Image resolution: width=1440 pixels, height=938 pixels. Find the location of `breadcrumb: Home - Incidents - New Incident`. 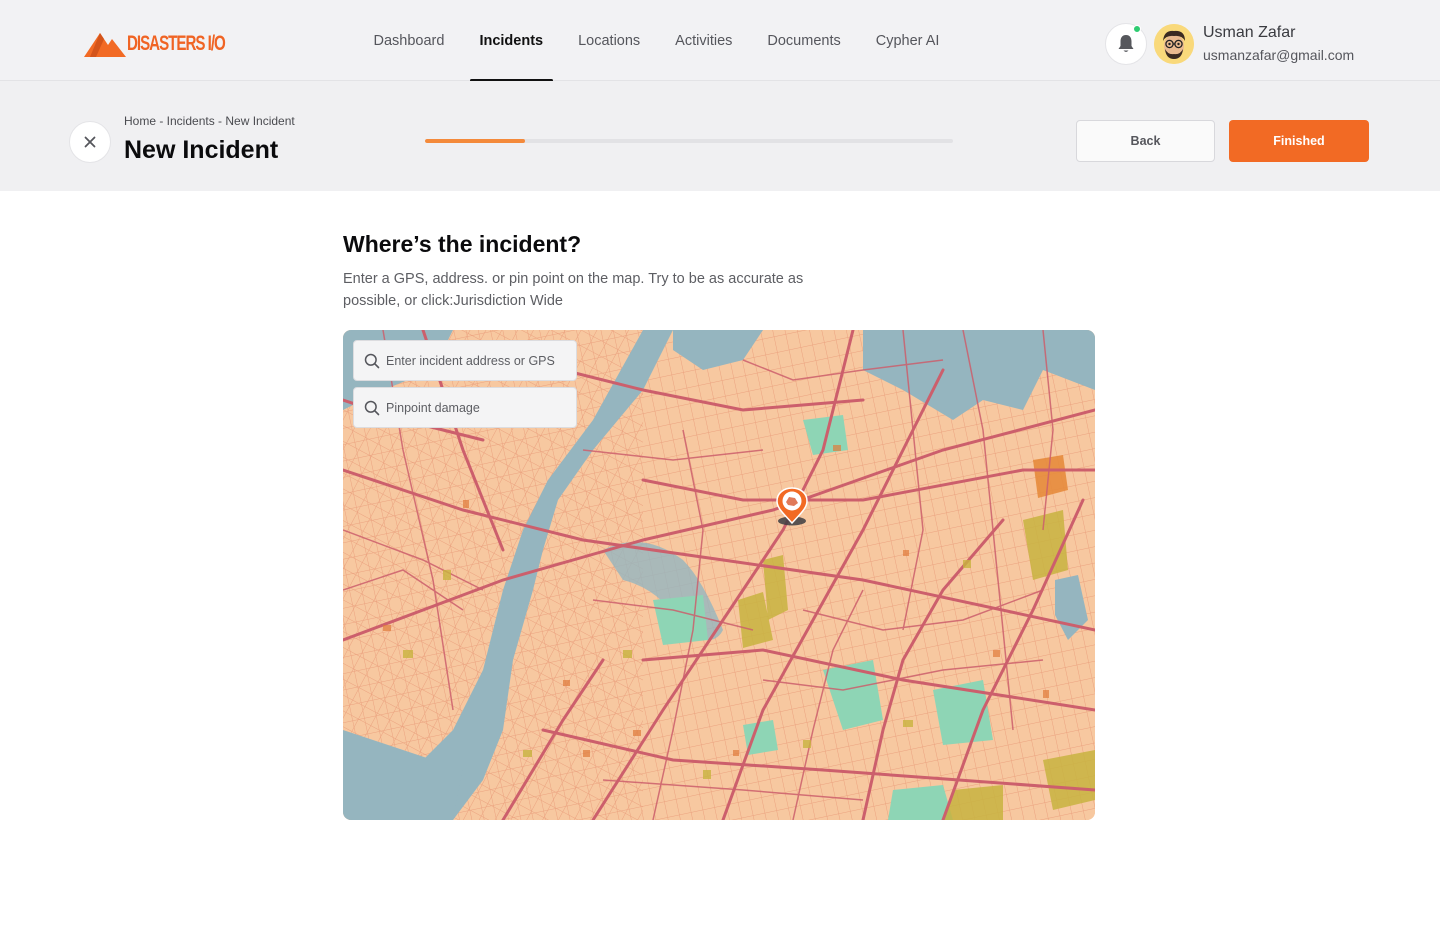

breadcrumb: Home - Incidents - New Incident is located at coordinates (209, 121).